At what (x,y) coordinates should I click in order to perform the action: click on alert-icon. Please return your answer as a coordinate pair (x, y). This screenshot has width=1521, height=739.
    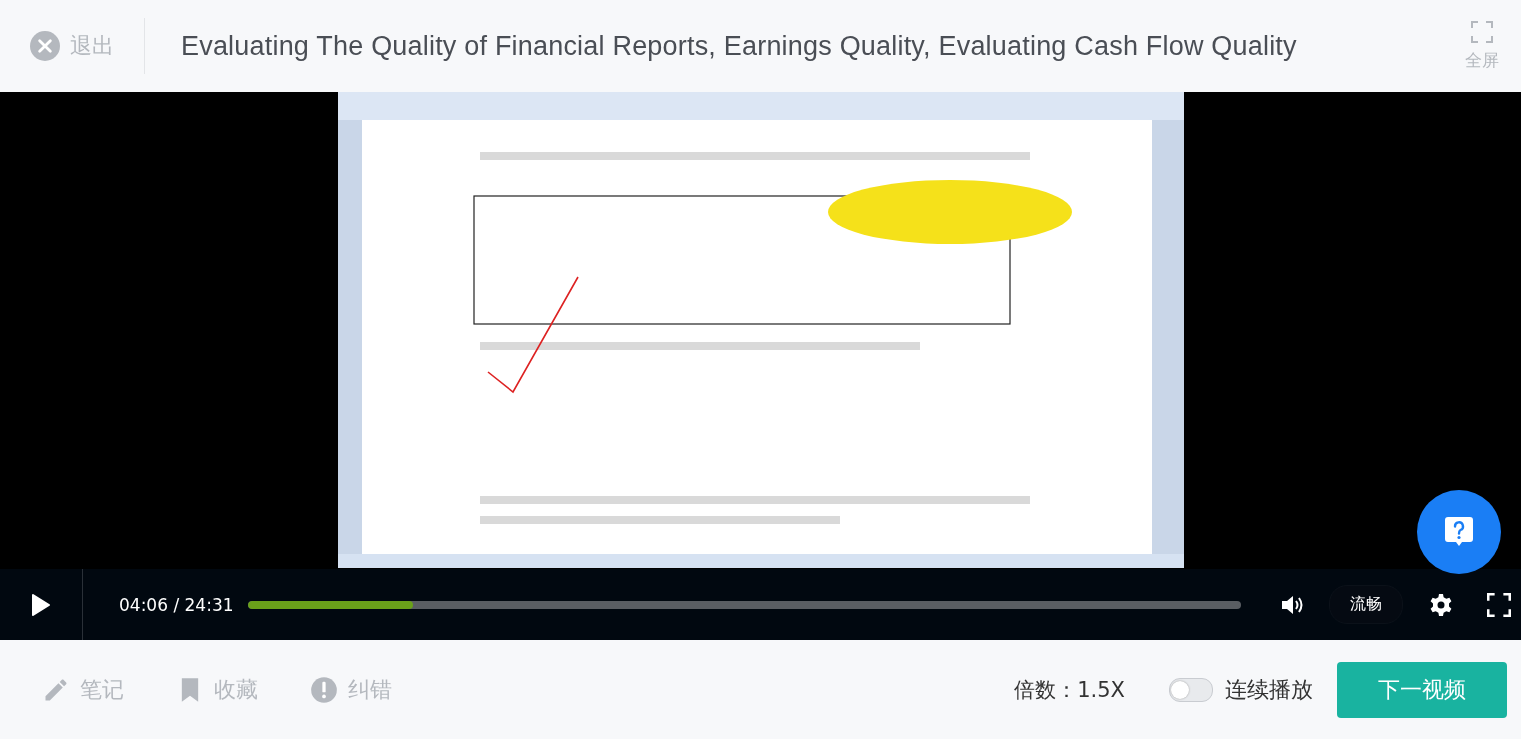
    Looking at the image, I should click on (324, 689).